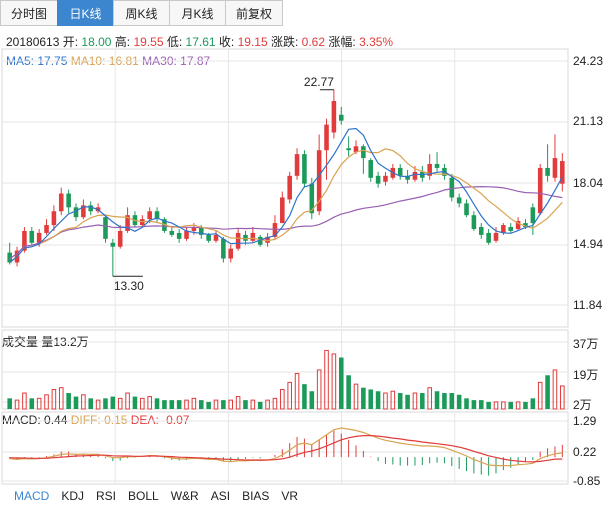  I want to click on macd-panel-frame, so click(285, 448).